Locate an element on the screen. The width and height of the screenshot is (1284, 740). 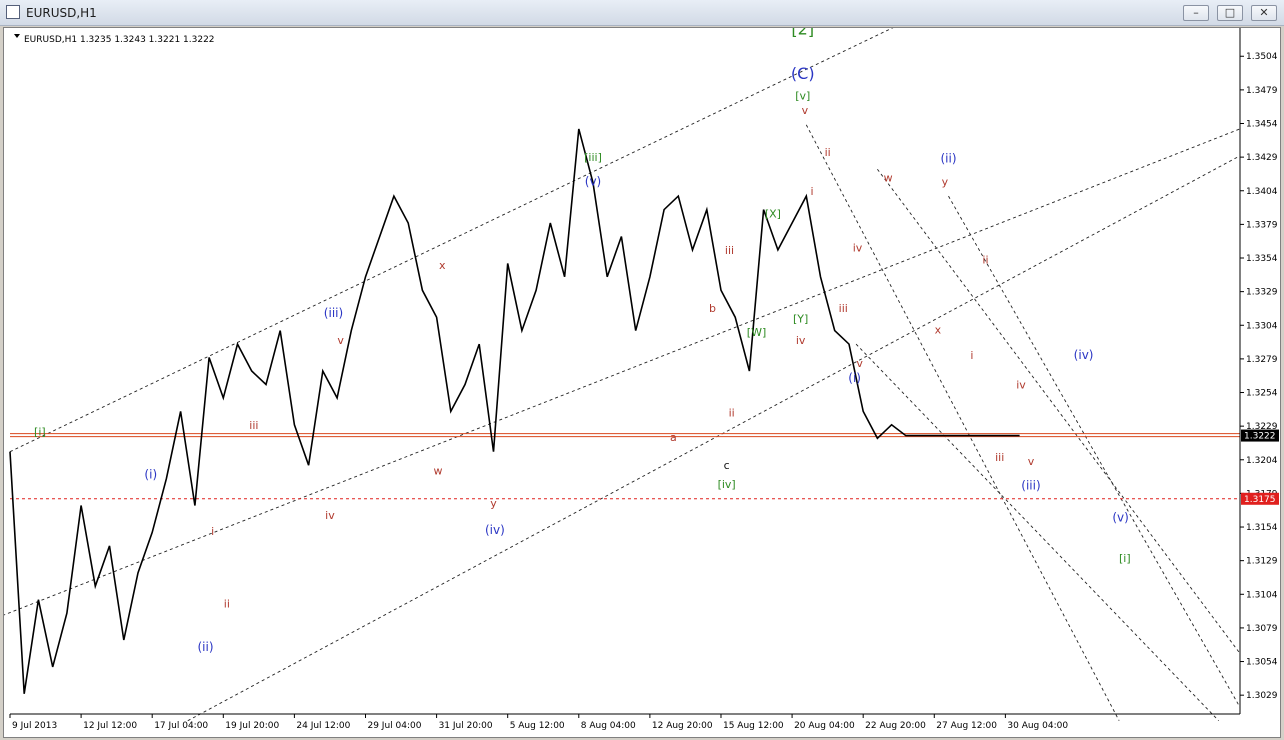
level-price-tag-label: 1.3175 is located at coordinates (1260, 500).